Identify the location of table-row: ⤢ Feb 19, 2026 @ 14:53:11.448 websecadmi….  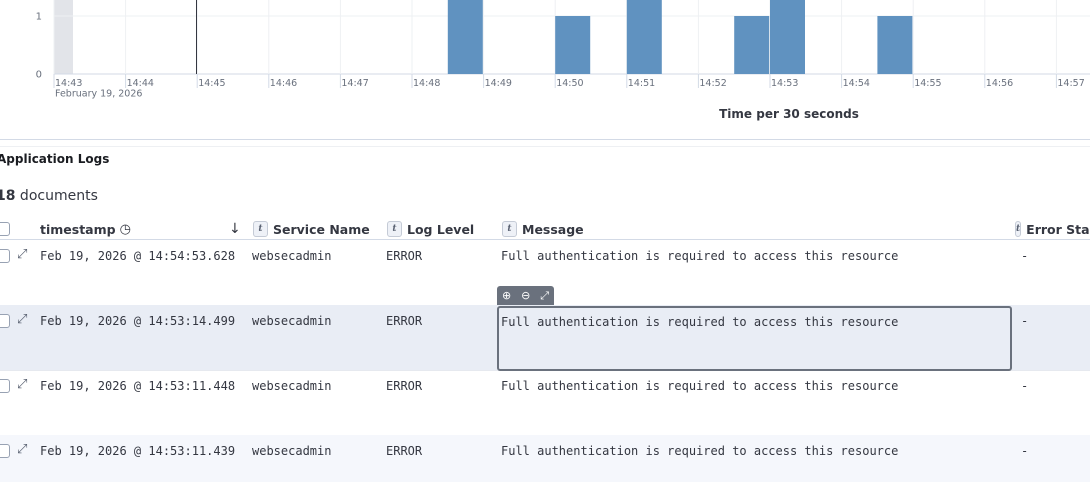
(545, 403).